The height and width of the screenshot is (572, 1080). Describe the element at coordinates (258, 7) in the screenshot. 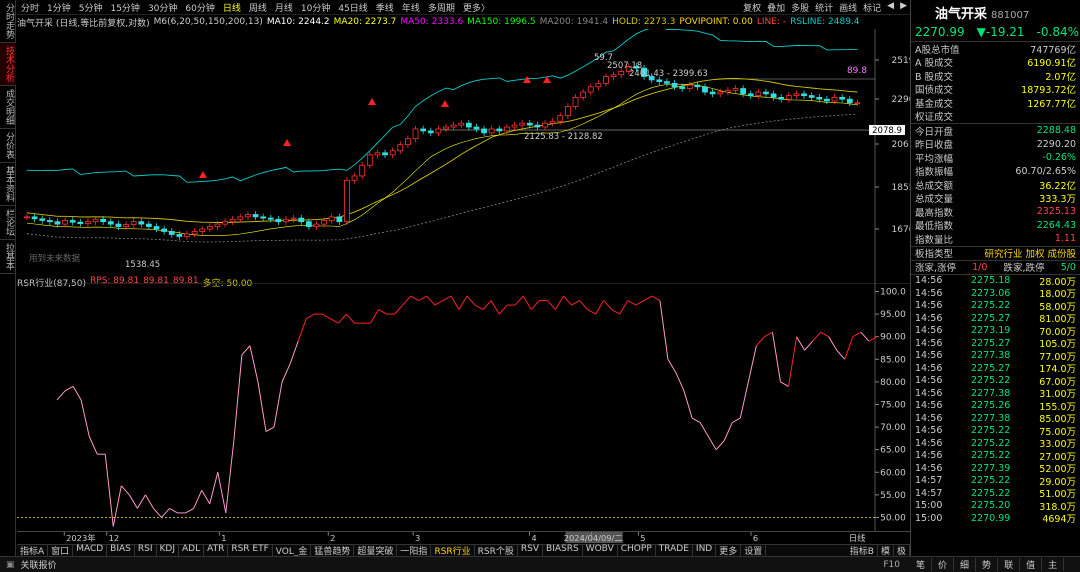

I see `period-tab-7: 周线` at that location.